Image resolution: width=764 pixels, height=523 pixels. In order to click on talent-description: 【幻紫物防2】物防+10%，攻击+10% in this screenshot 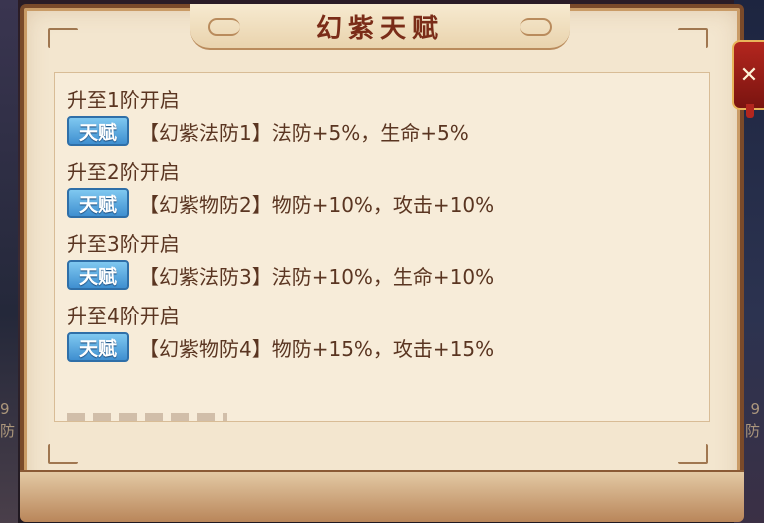, I will do `click(317, 204)`.